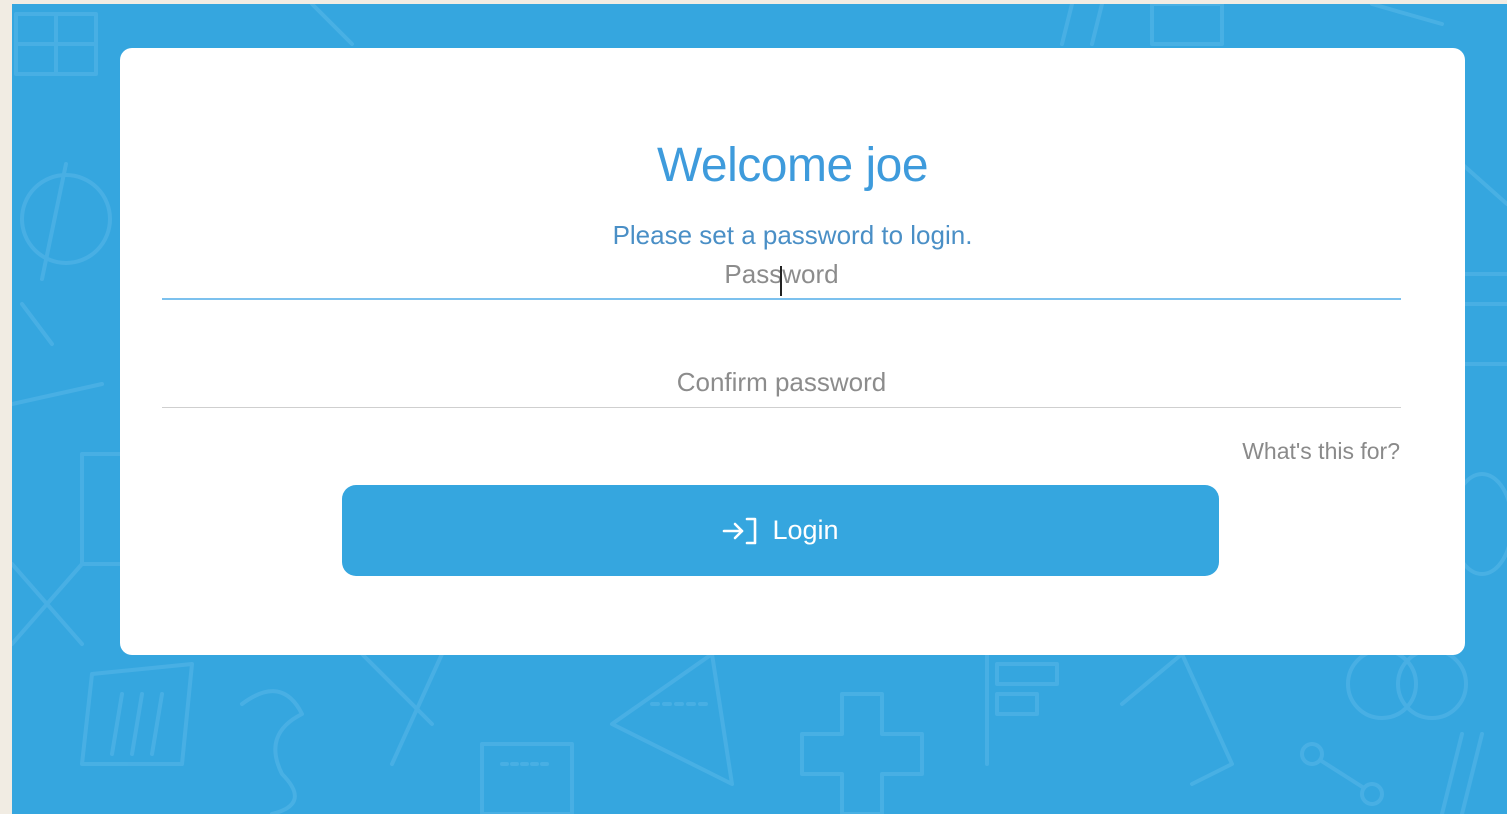 This screenshot has height=814, width=1507. I want to click on password-underline, so click(781, 299).